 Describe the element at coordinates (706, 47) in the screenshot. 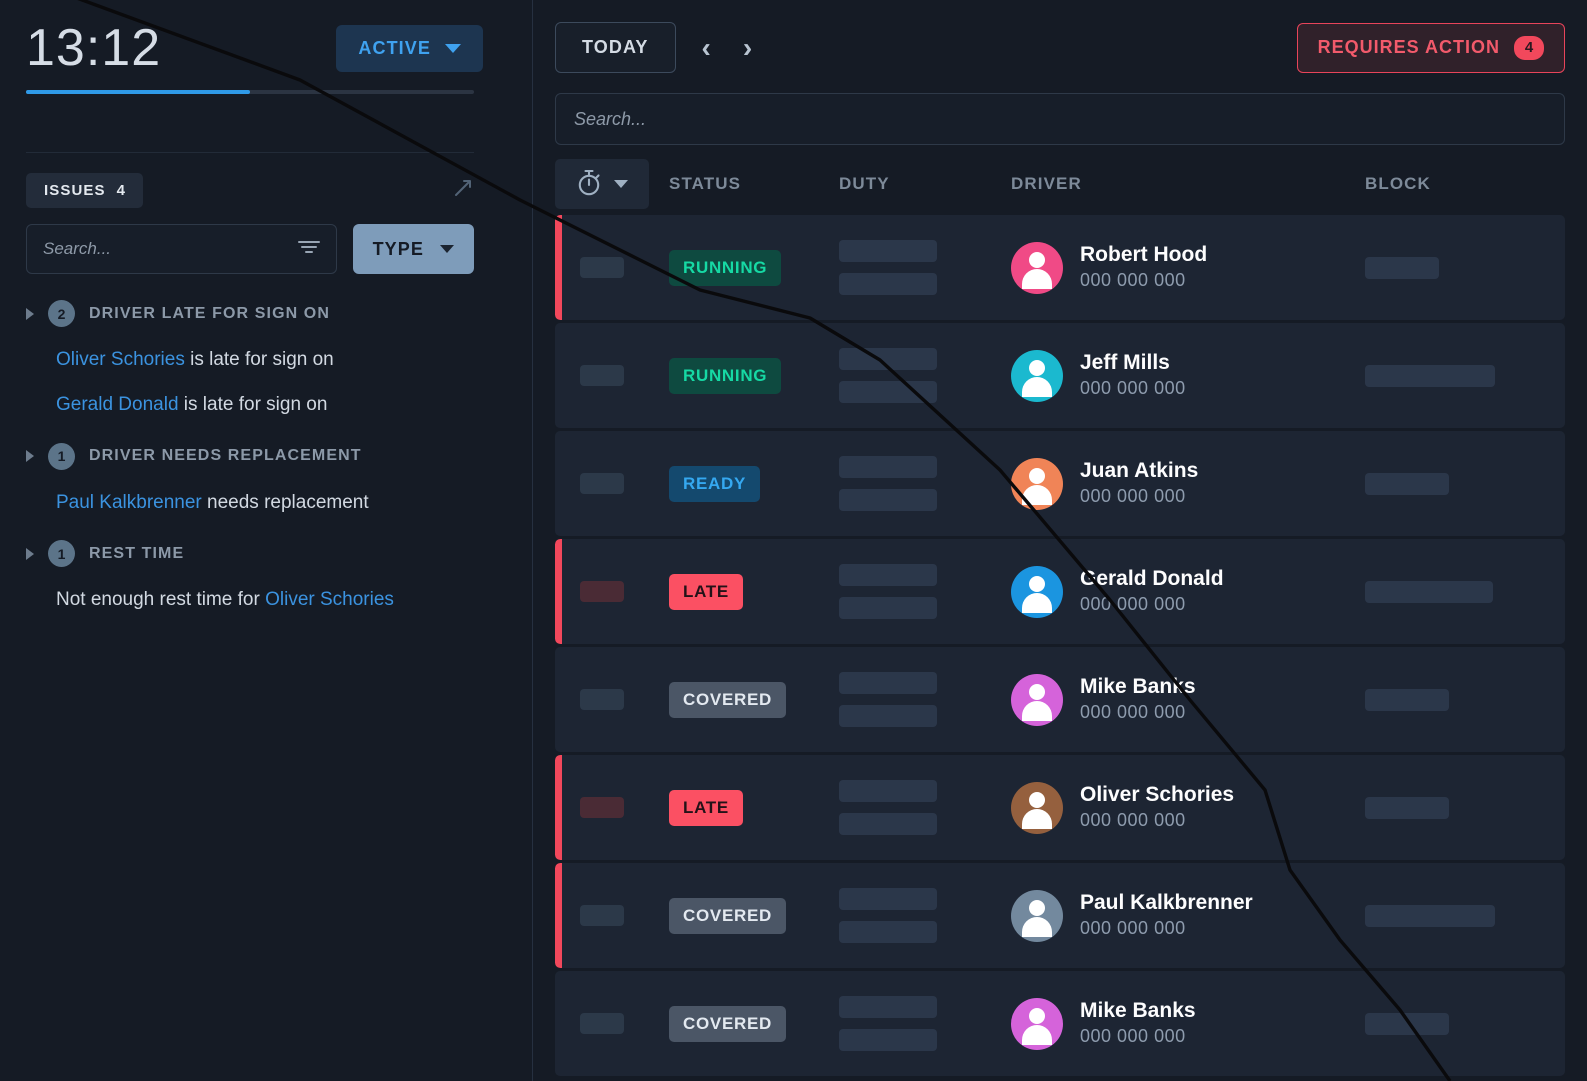

I see `chevron-left-icon: ‹` at that location.